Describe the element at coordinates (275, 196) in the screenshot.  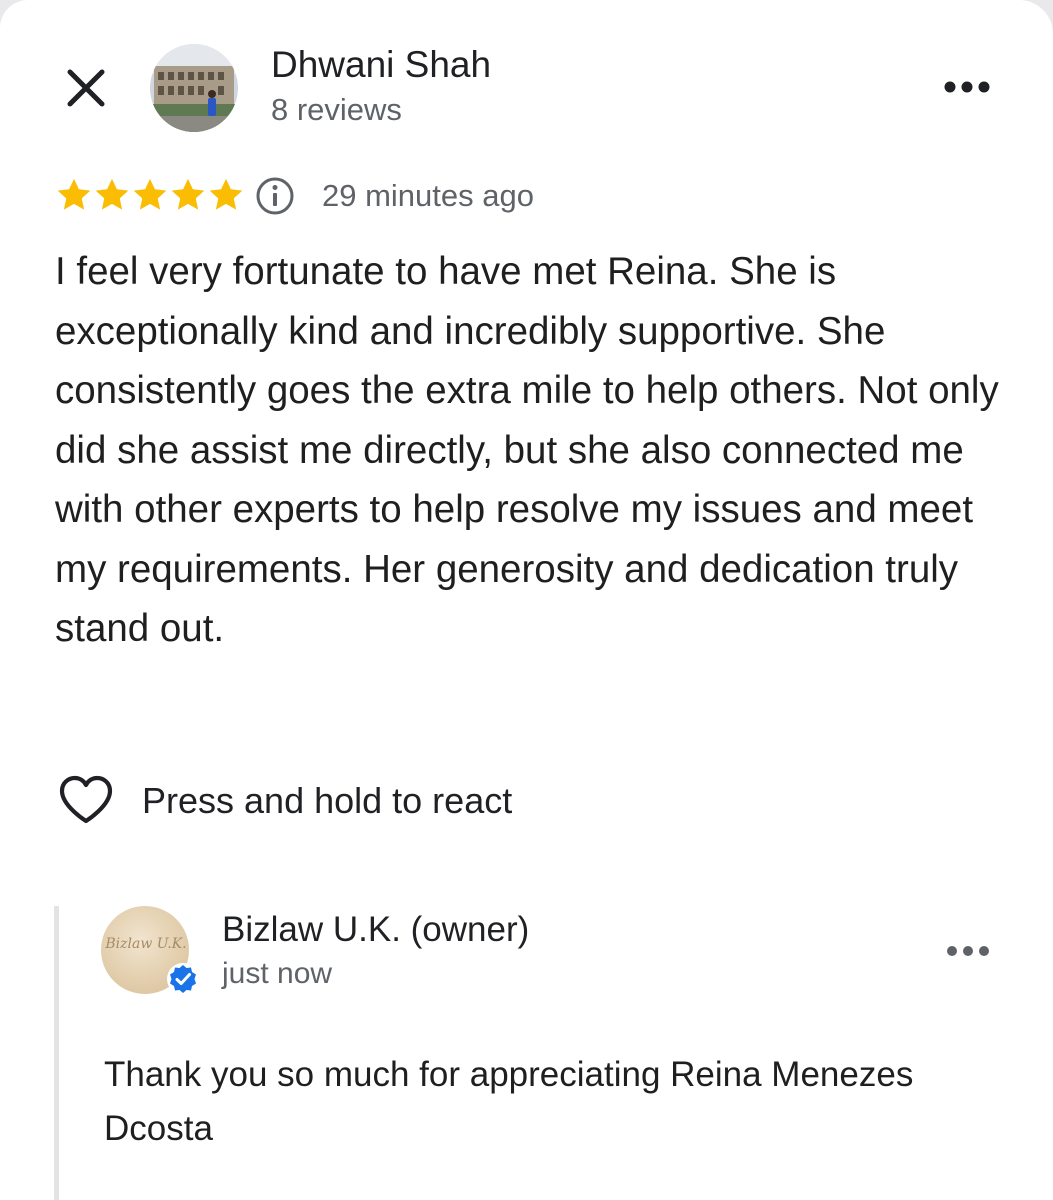
I see `info-icon` at that location.